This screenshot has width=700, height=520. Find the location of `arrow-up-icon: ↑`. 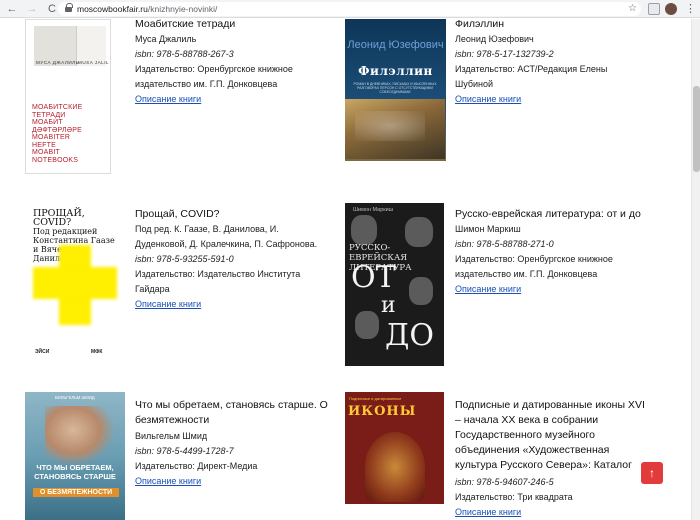

arrow-up-icon: ↑ is located at coordinates (652, 473).